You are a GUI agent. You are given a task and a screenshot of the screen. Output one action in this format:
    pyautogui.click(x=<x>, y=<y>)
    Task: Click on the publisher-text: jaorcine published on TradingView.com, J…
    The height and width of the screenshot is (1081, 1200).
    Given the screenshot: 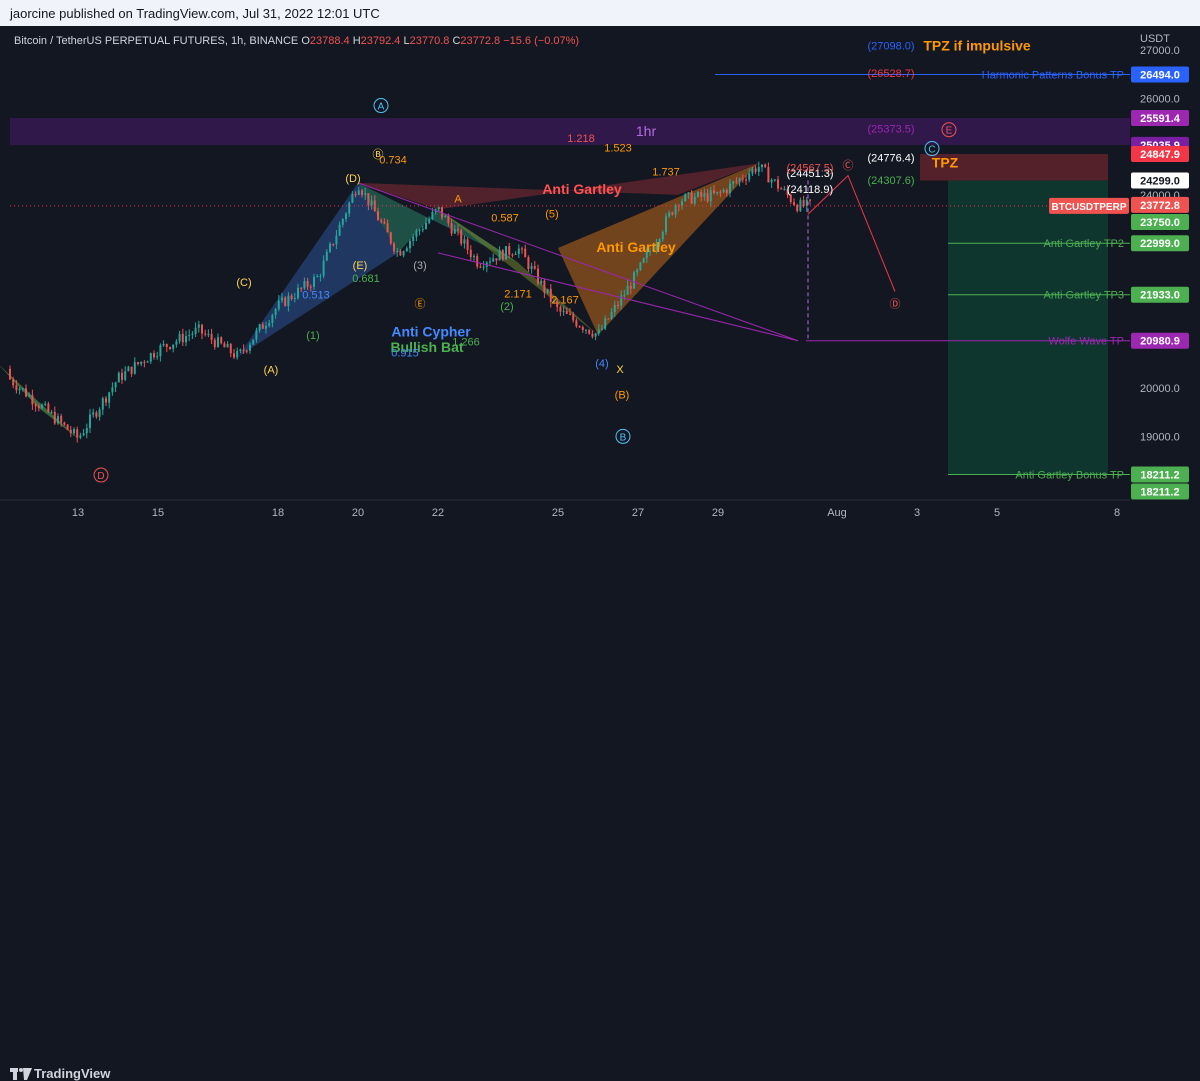 What is the action you would take?
    pyautogui.click(x=195, y=13)
    